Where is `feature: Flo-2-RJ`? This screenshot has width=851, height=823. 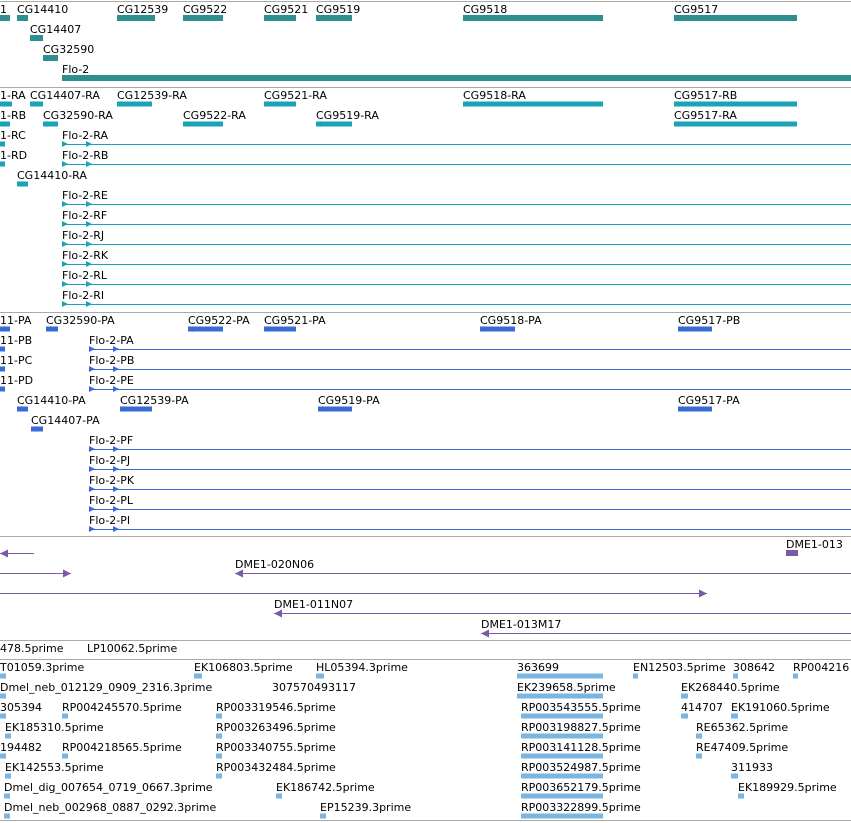 feature: Flo-2-RJ is located at coordinates (456, 238).